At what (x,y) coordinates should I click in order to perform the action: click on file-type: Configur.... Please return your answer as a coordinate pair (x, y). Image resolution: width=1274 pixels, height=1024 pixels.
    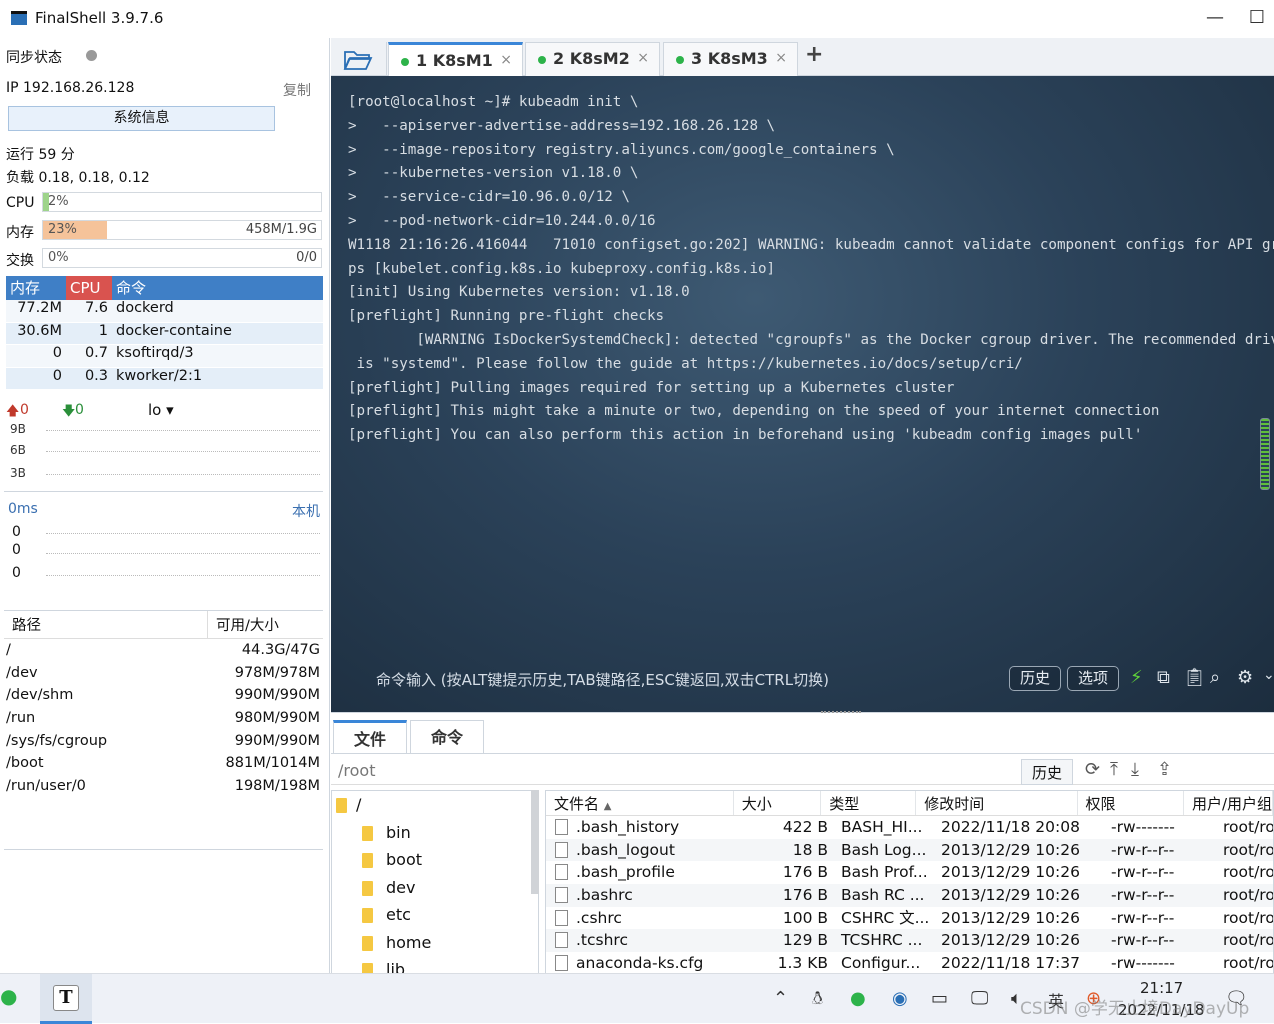
    Looking at the image, I should click on (881, 963).